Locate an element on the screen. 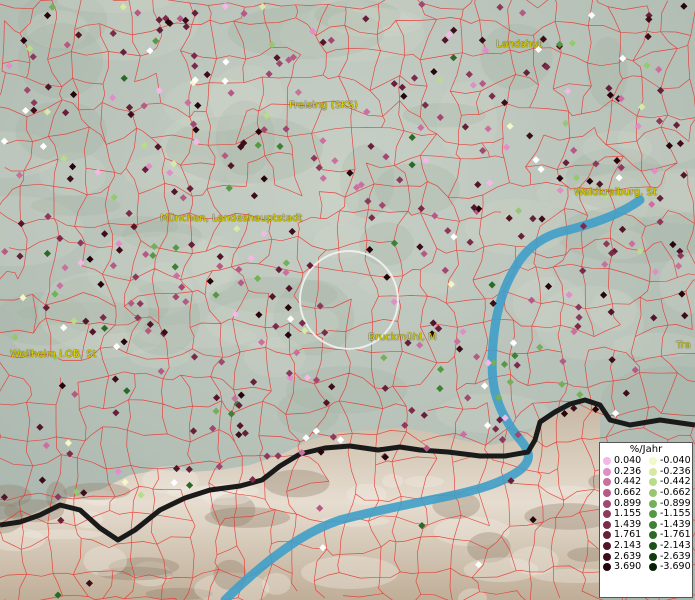 The width and height of the screenshot is (695, 600). legend-value: -1.761 is located at coordinates (675, 535).